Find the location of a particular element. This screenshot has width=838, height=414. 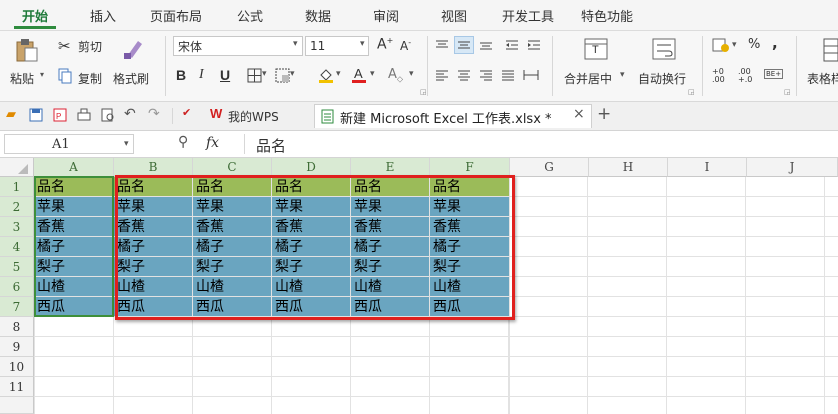

number-format-icon is located at coordinates (721, 45).